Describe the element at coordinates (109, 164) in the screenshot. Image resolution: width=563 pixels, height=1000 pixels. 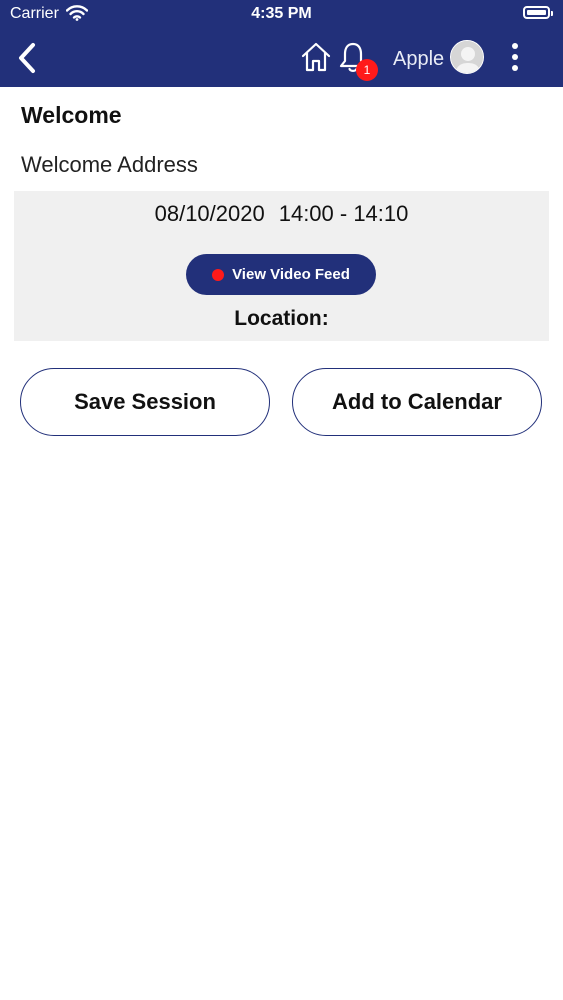
I see `session-subtitle: Welcome Address` at that location.